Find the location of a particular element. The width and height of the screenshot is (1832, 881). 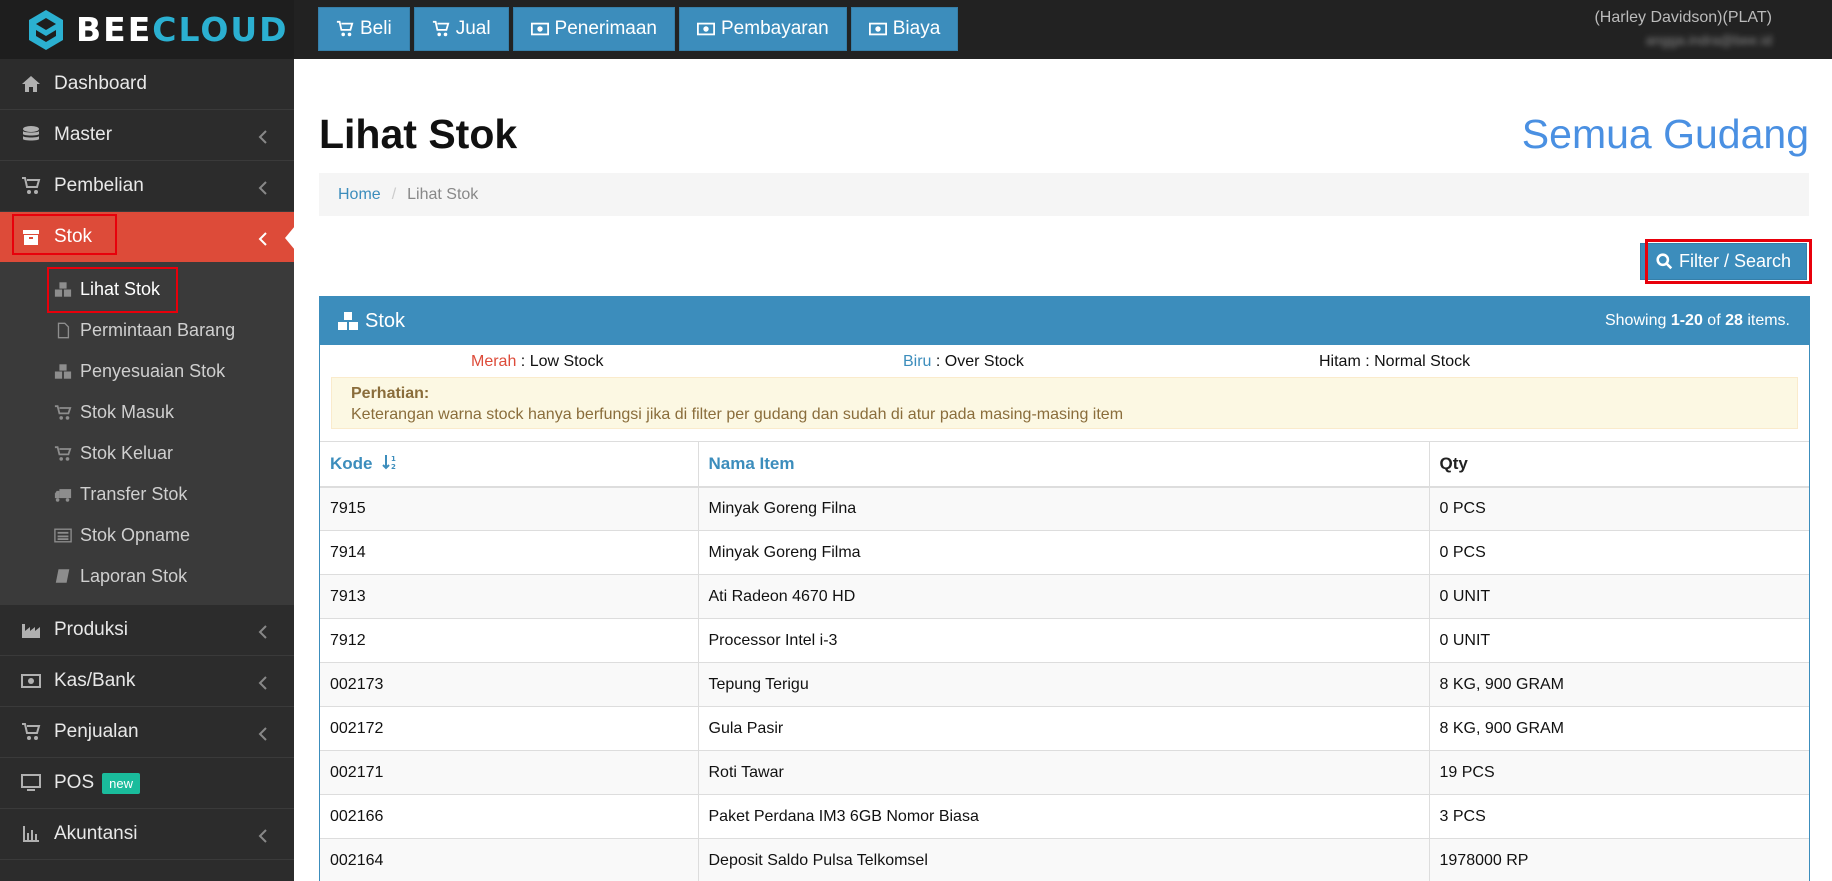

highlight-lihat-stok is located at coordinates (112, 290).